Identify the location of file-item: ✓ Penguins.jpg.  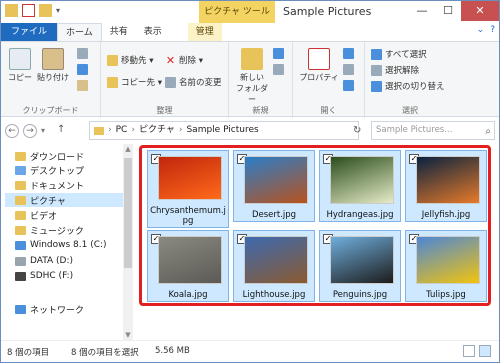
(360, 266).